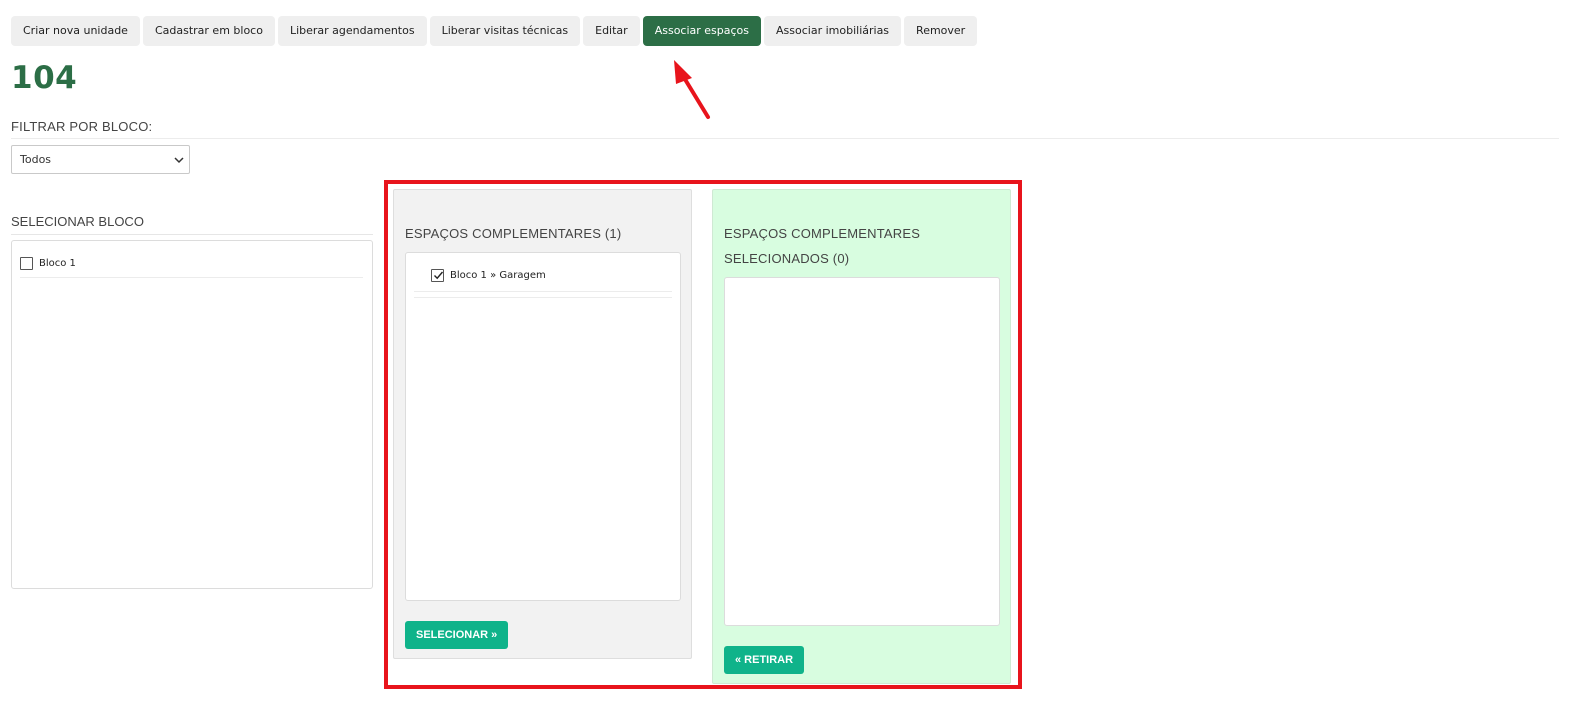  I want to click on space-list-item: Bloco 1 » Garagem, so click(543, 280).